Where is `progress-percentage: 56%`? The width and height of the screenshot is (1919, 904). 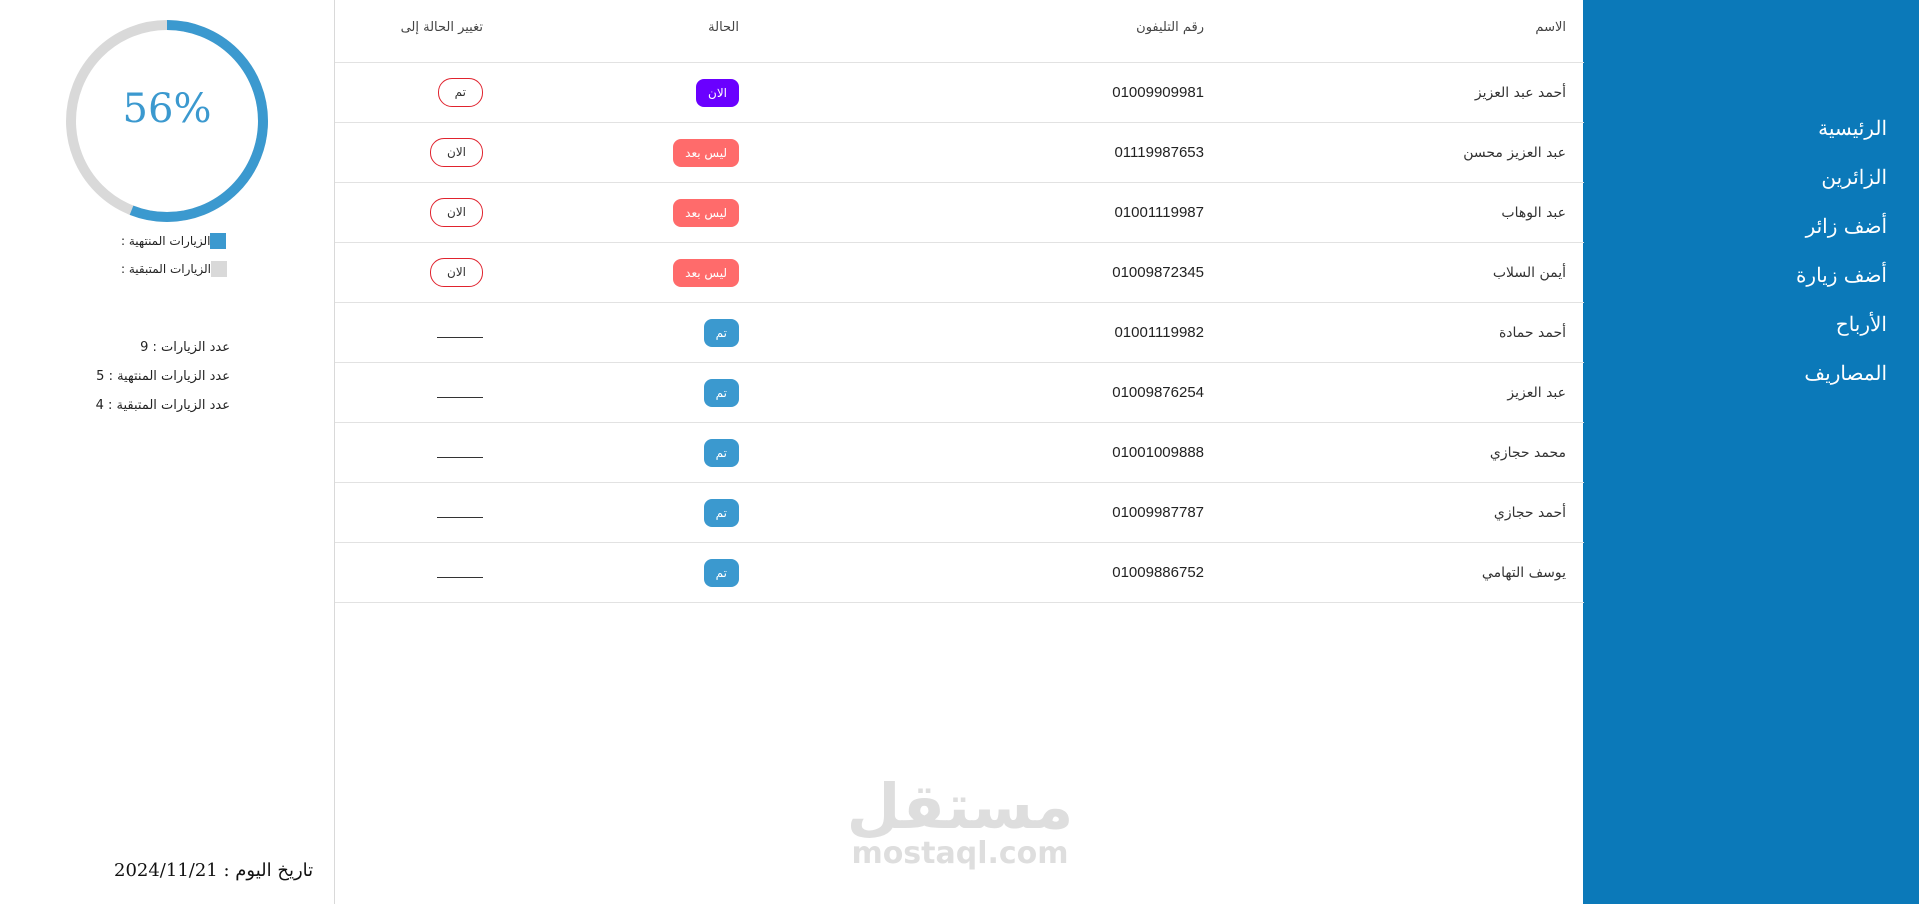 progress-percentage: 56% is located at coordinates (167, 109).